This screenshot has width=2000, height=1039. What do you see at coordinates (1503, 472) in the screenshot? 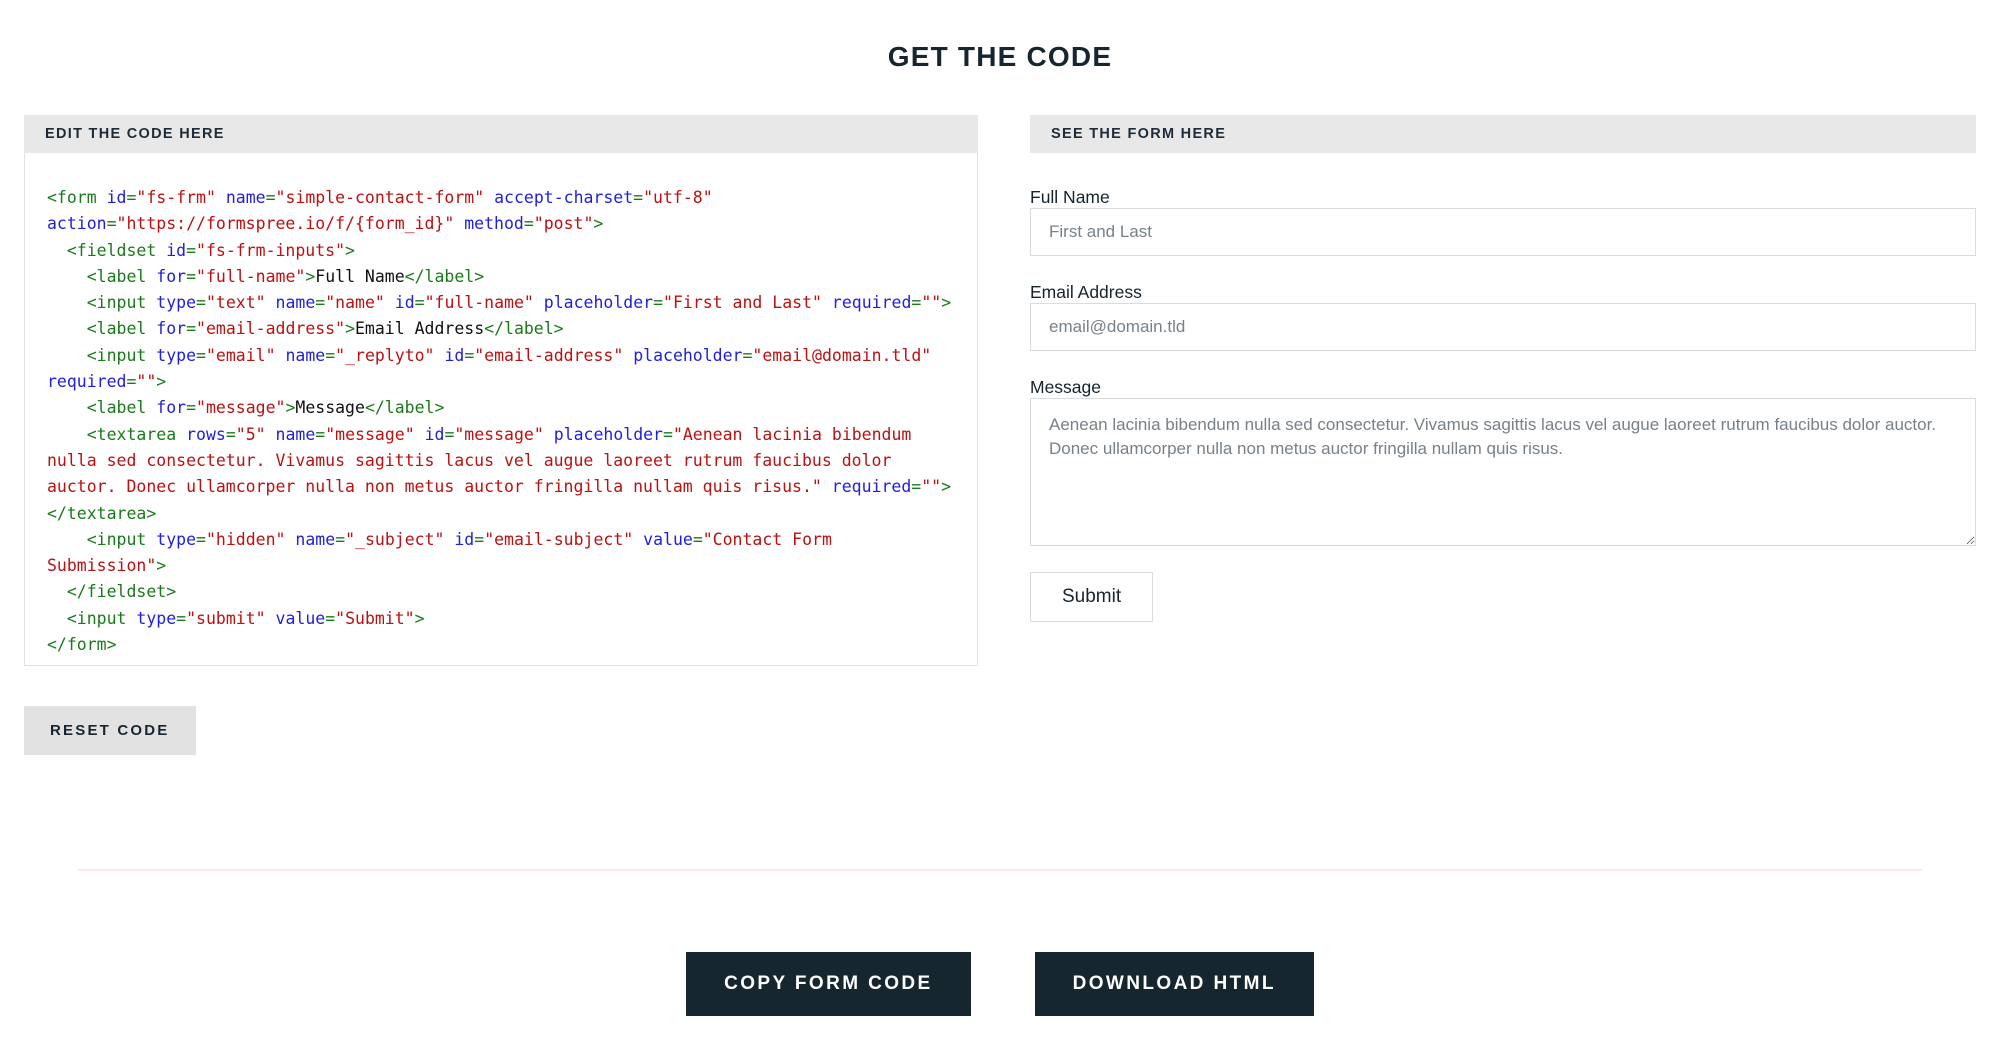
I see `message-textarea` at bounding box center [1503, 472].